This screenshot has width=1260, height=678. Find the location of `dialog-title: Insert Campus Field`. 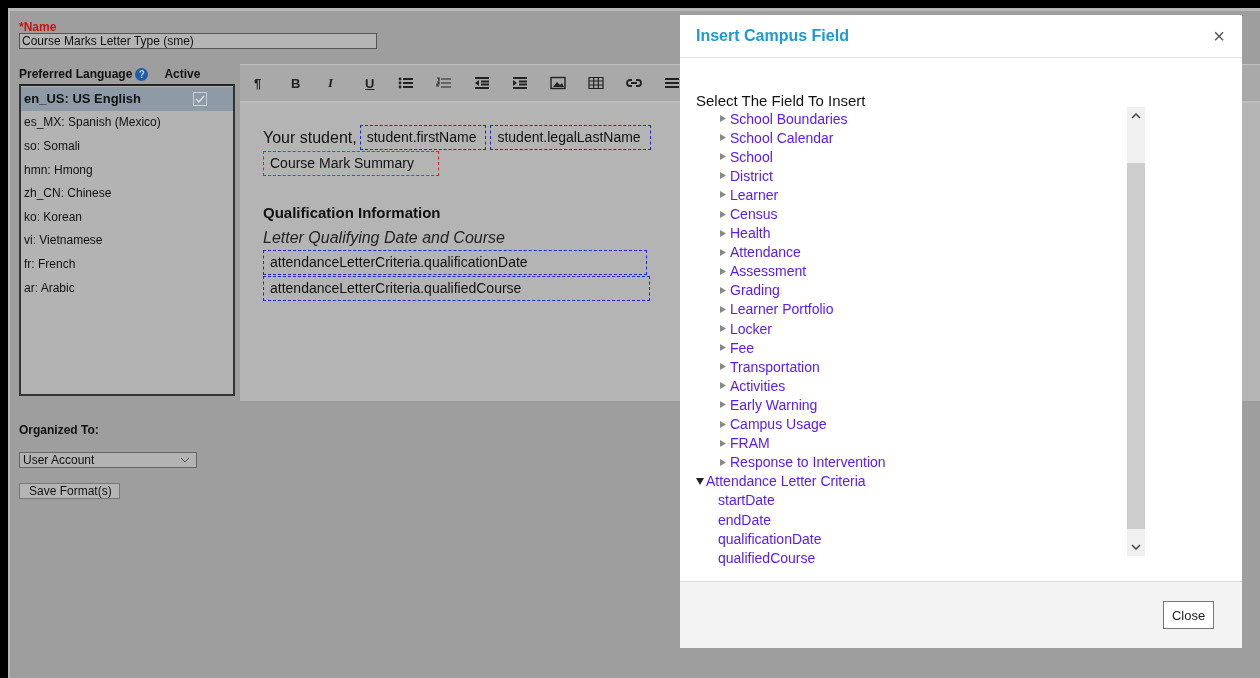

dialog-title: Insert Campus Field is located at coordinates (772, 36).